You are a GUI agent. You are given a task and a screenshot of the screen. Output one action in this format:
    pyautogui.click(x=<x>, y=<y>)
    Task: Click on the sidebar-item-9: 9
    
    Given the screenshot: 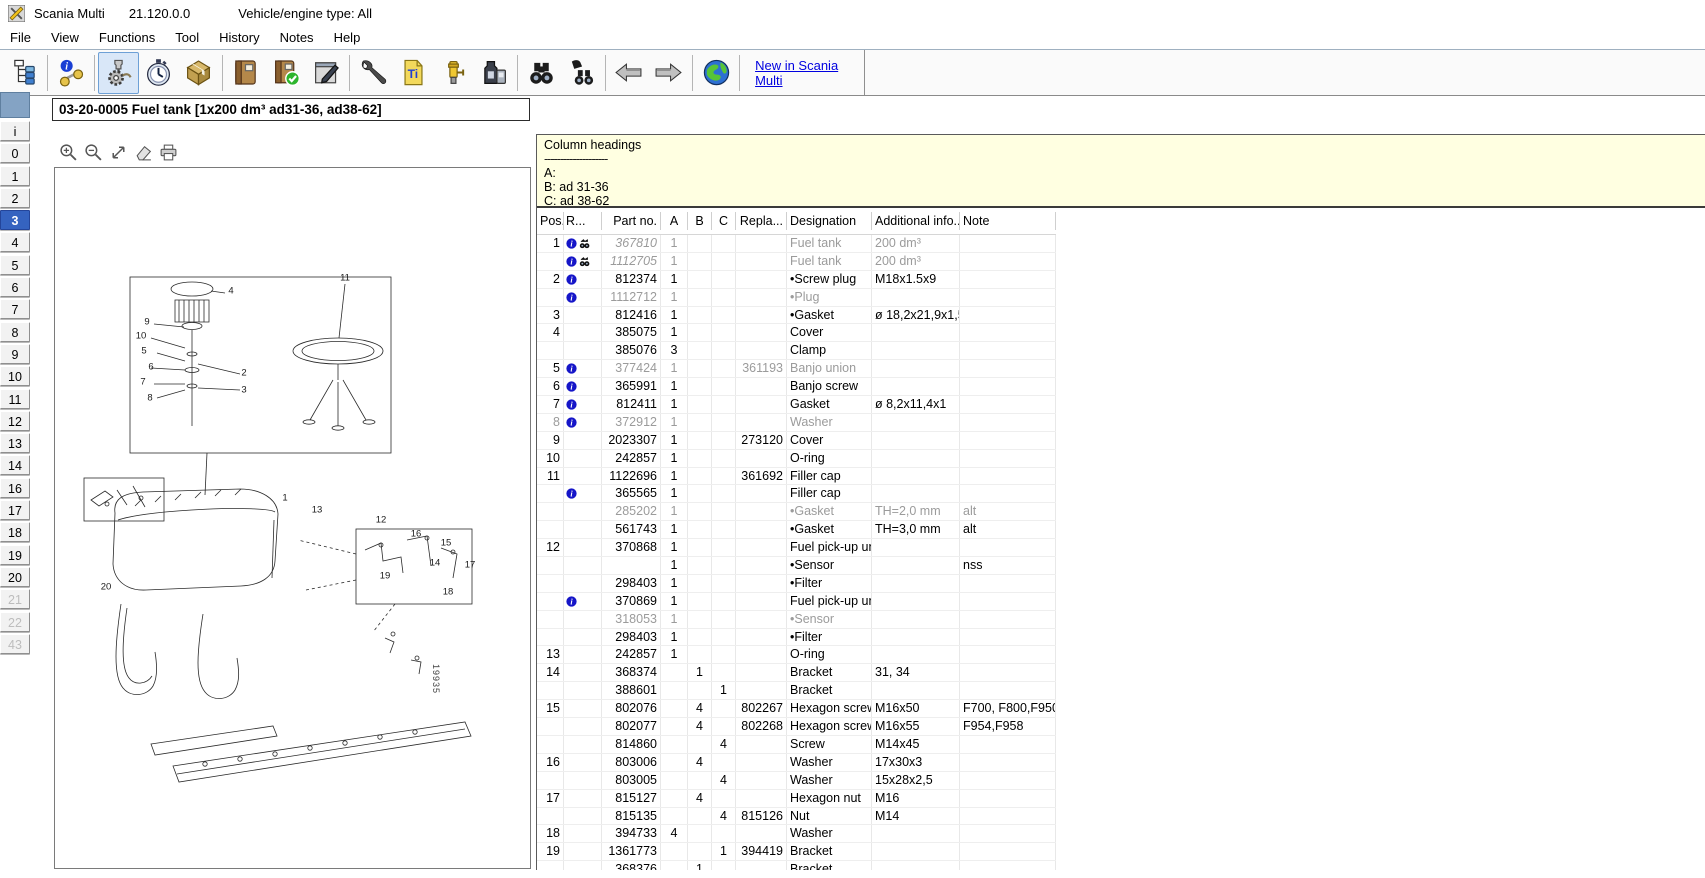 What is the action you would take?
    pyautogui.click(x=15, y=353)
    